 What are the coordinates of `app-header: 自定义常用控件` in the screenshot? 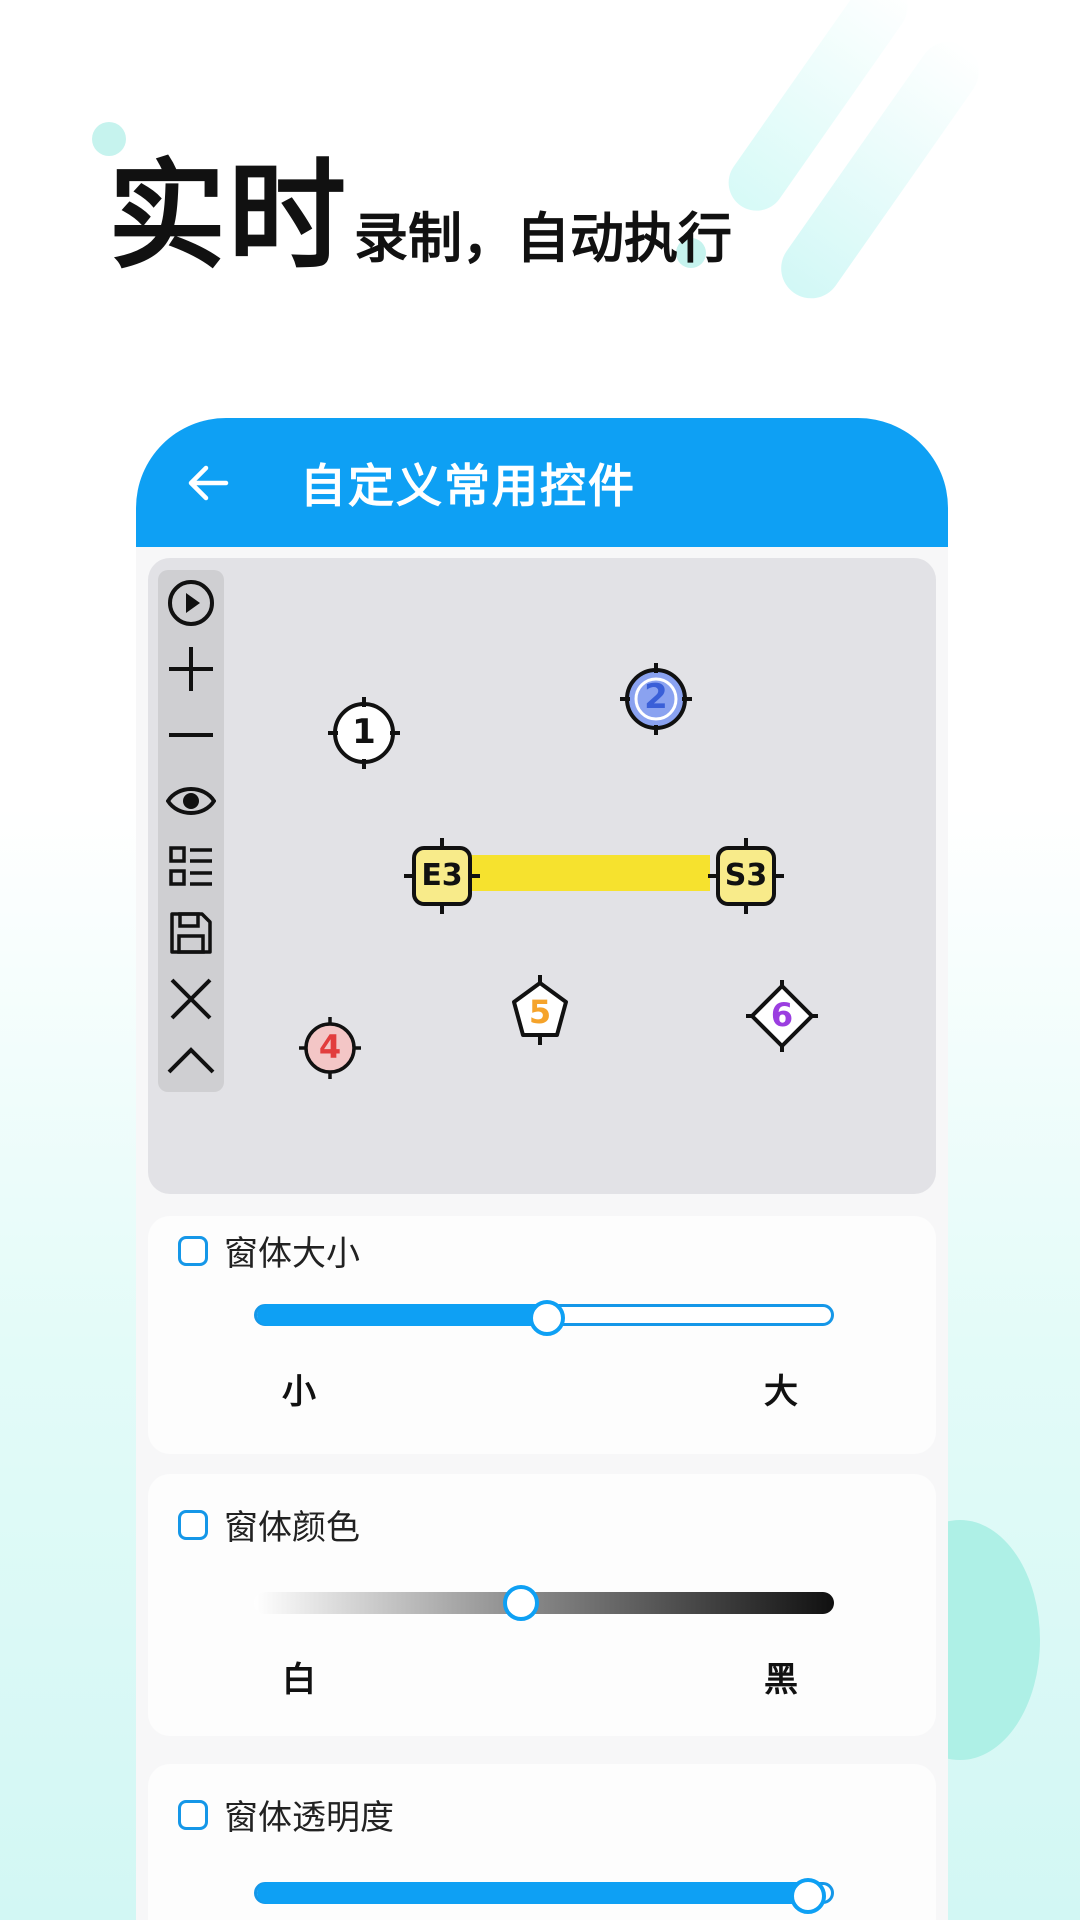 It's located at (542, 482).